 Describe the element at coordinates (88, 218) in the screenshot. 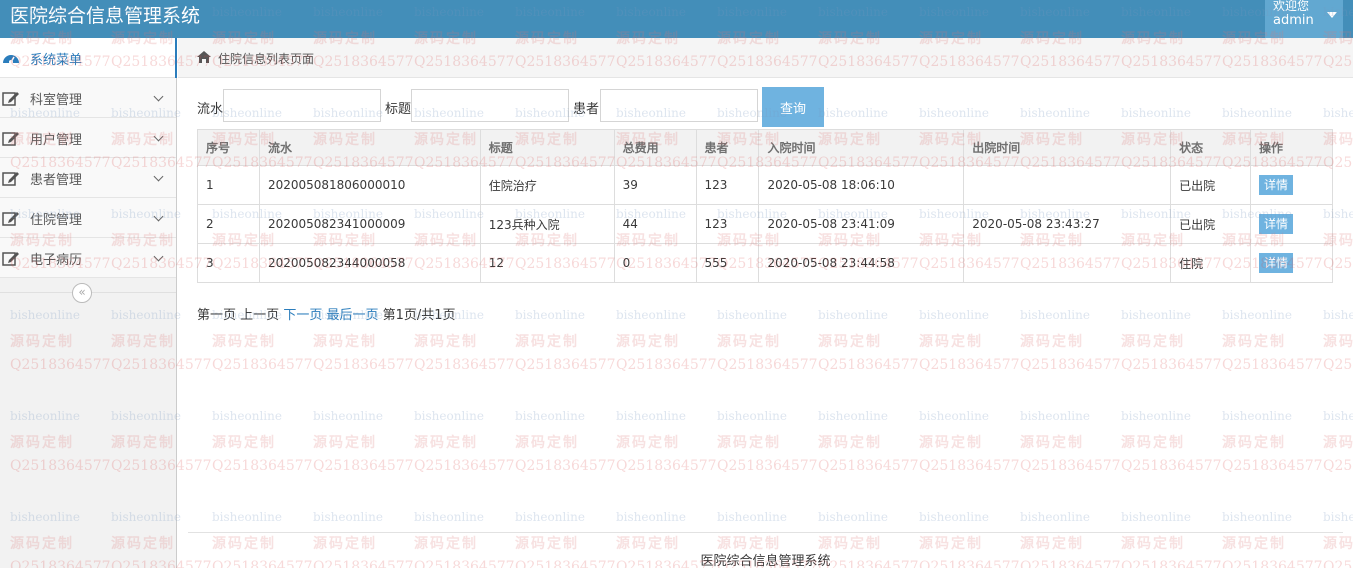

I see `sidebar-item-inpatient: 住院管理` at that location.